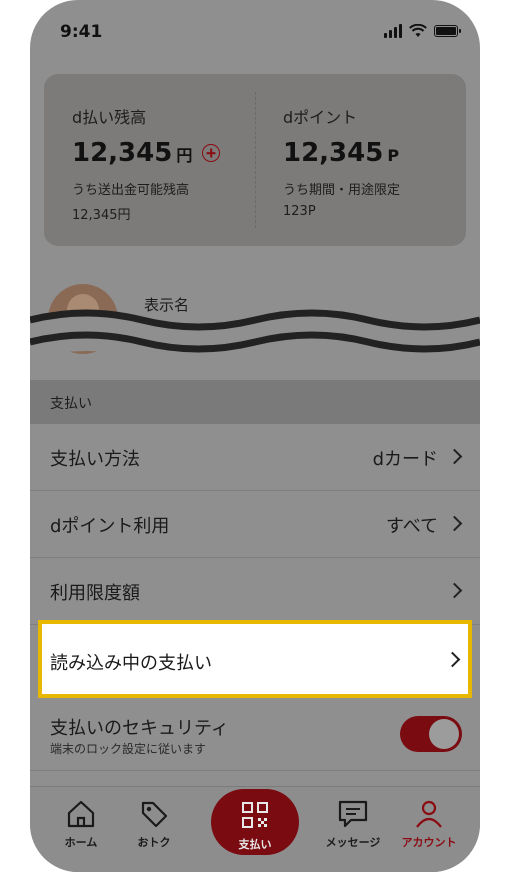  What do you see at coordinates (255, 457) in the screenshot?
I see `payment-method-row: 支払い方法 dカード` at bounding box center [255, 457].